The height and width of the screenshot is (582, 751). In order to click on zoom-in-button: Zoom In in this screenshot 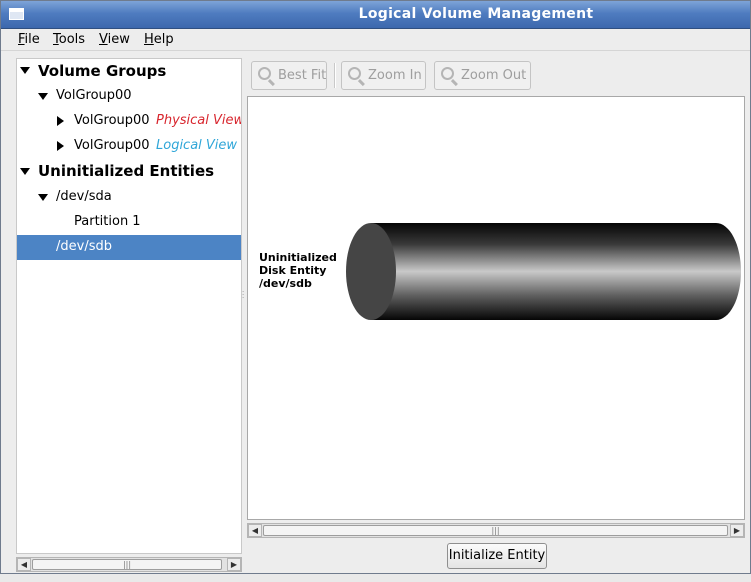, I will do `click(383, 75)`.